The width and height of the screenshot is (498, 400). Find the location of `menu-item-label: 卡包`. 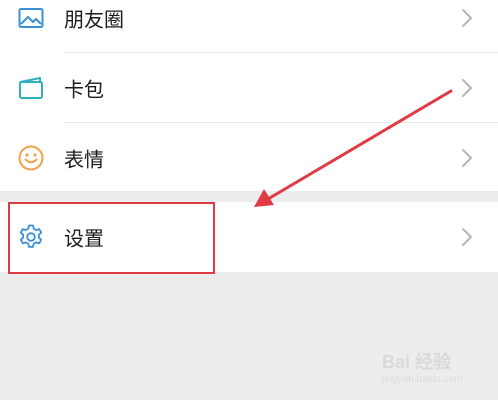

menu-item-label: 卡包 is located at coordinates (84, 89).